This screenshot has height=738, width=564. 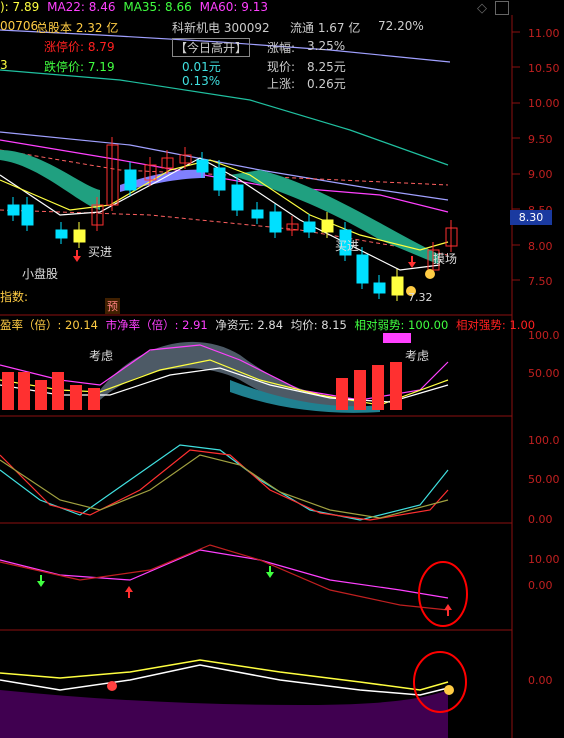 I want to click on rise-value: 0.26元, so click(x=326, y=84).